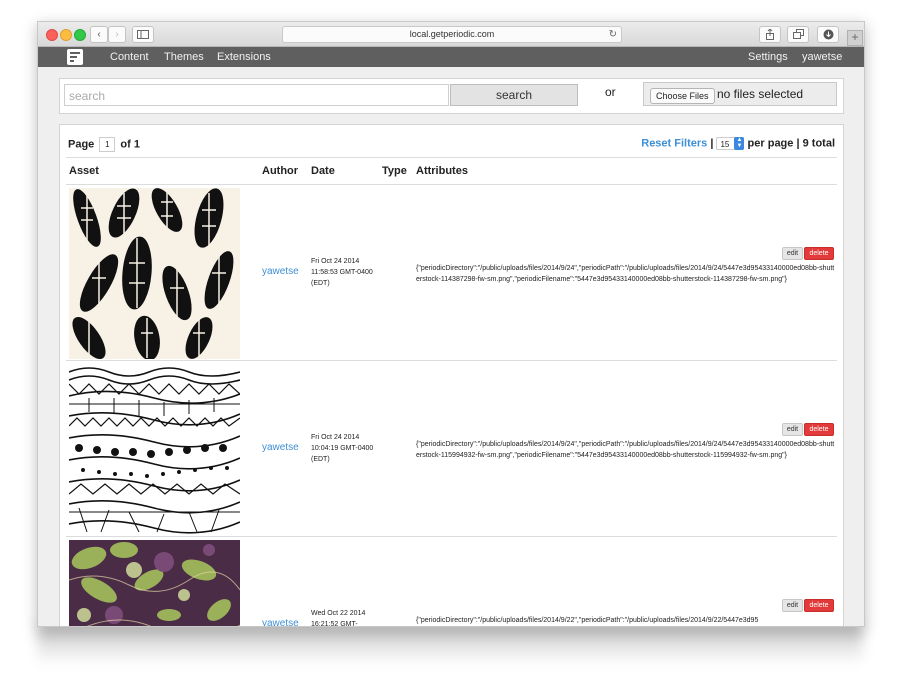  What do you see at coordinates (815, 143) in the screenshot?
I see `total-count: | 9 total` at bounding box center [815, 143].